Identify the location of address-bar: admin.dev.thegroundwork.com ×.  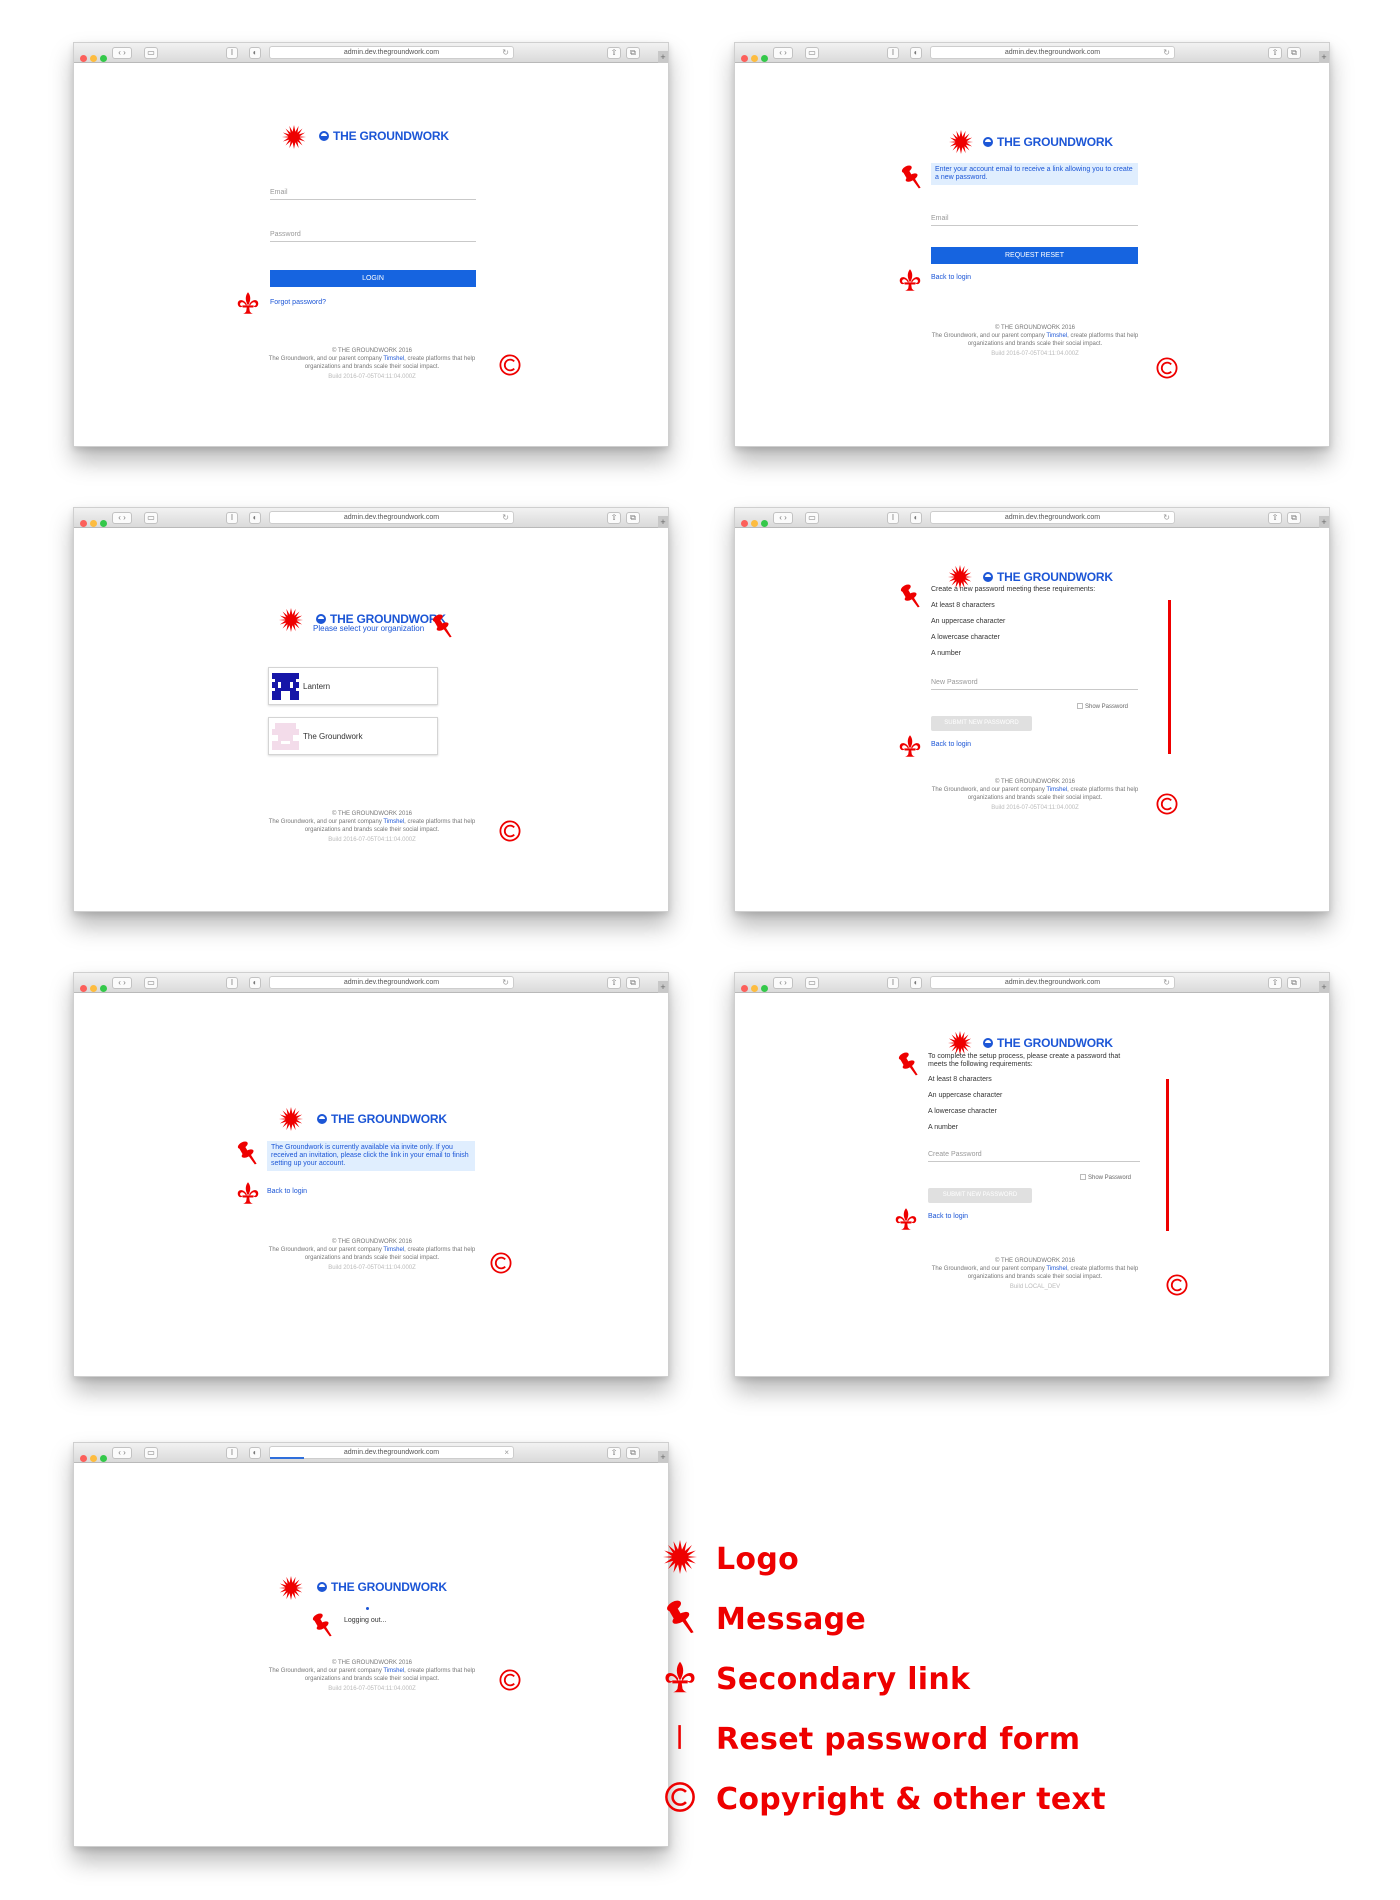
(391, 1452).